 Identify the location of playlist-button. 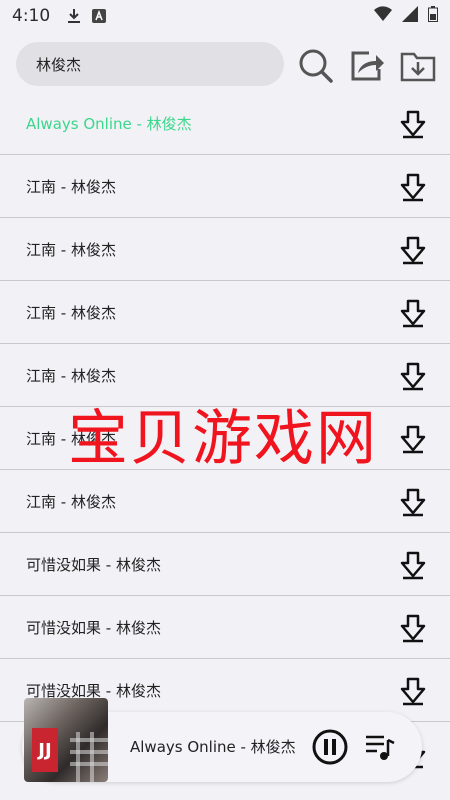
(380, 747).